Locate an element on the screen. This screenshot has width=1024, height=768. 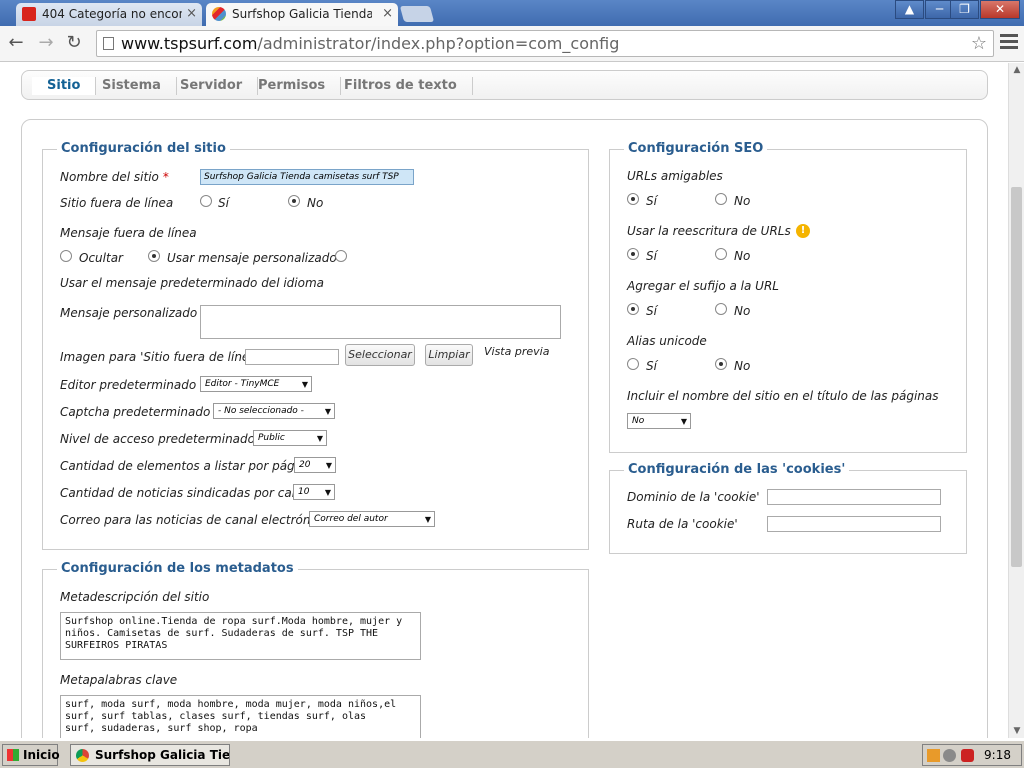
list-limit-select: 20 is located at coordinates (315, 465).